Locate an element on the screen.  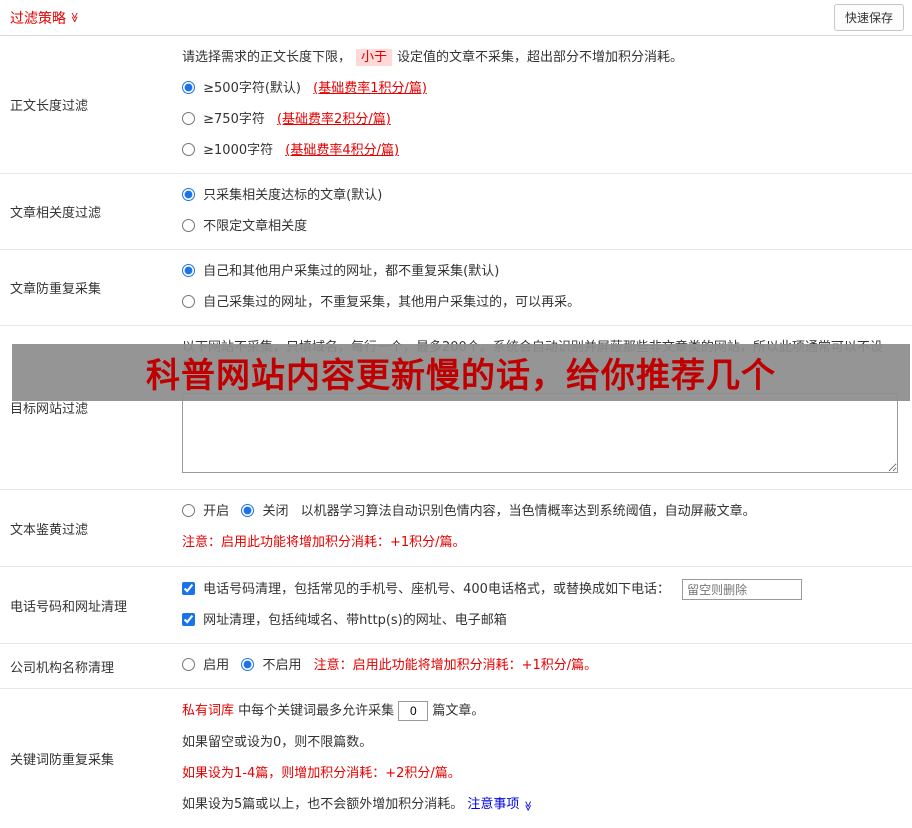
blocked-sites-textarea is located at coordinates (540, 433).